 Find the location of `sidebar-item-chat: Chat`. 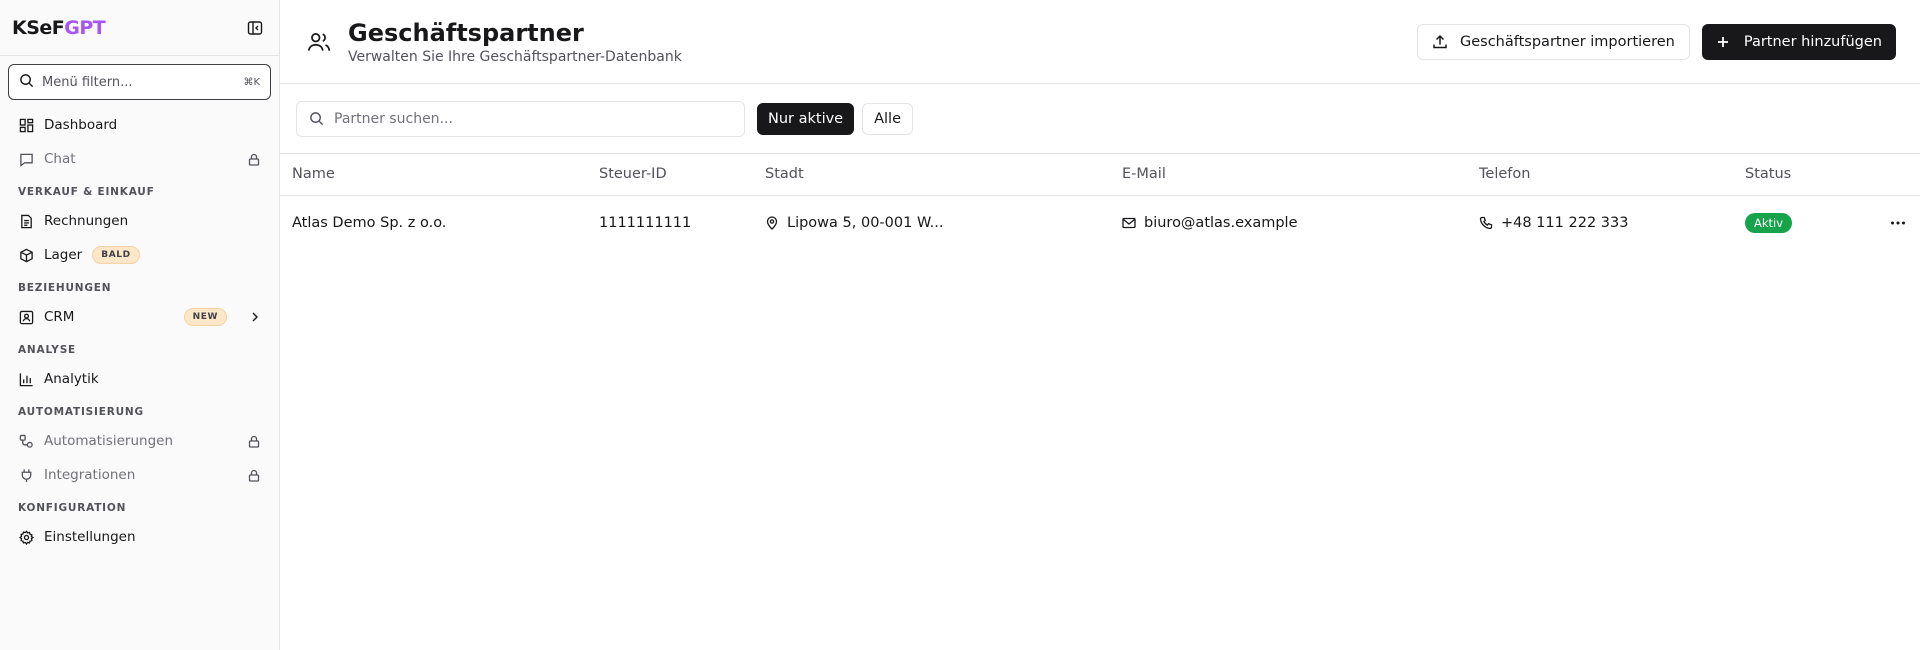

sidebar-item-chat: Chat is located at coordinates (139, 159).